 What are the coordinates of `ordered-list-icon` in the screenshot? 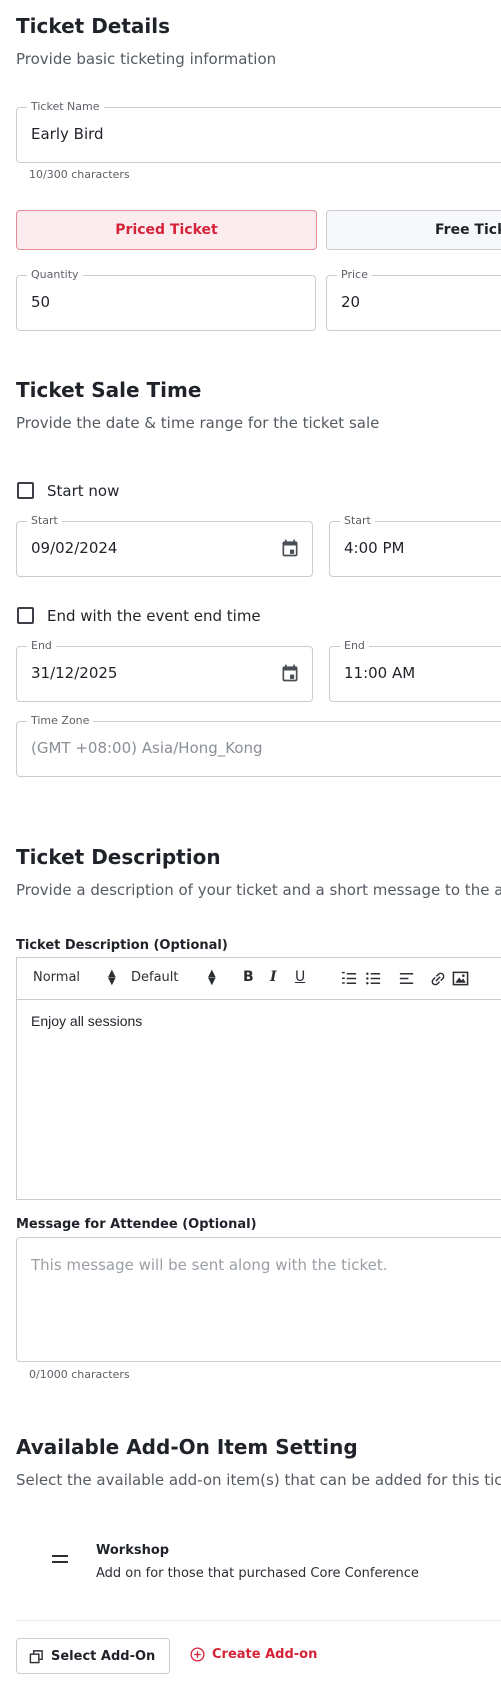 It's located at (349, 978).